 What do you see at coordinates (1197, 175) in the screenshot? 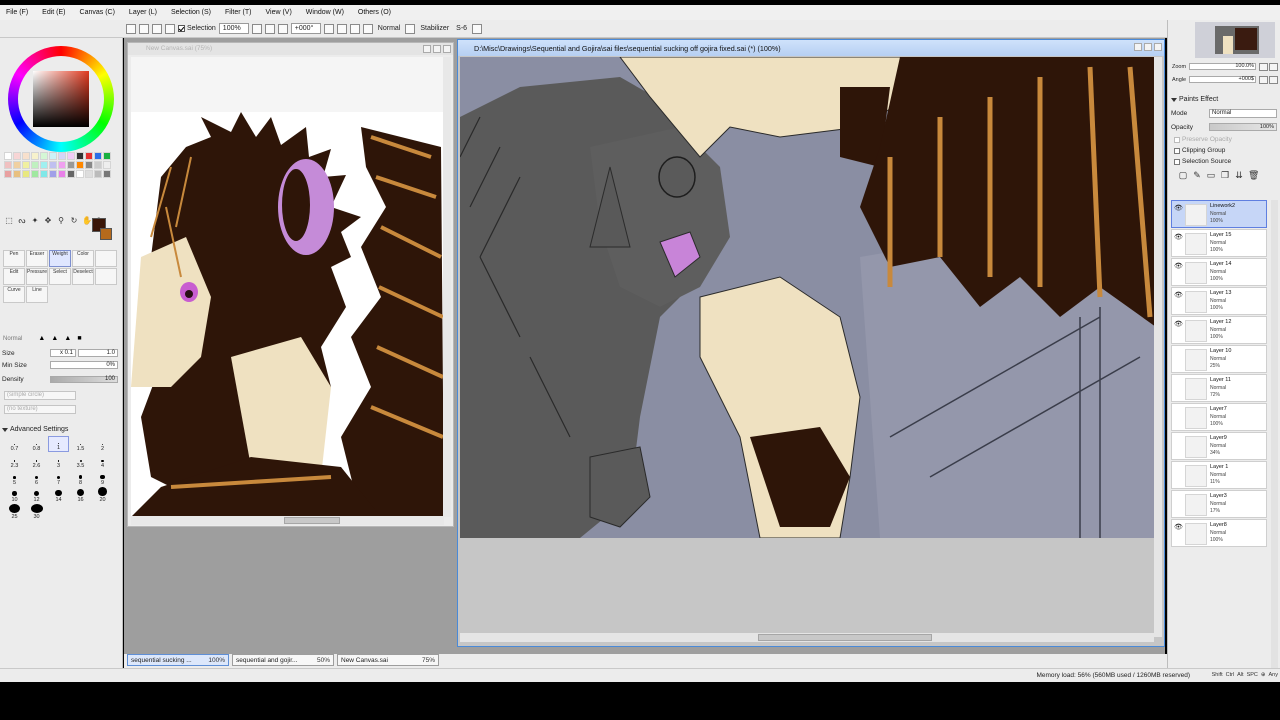
I see `new-linework-layer-icon: ✎` at bounding box center [1197, 175].